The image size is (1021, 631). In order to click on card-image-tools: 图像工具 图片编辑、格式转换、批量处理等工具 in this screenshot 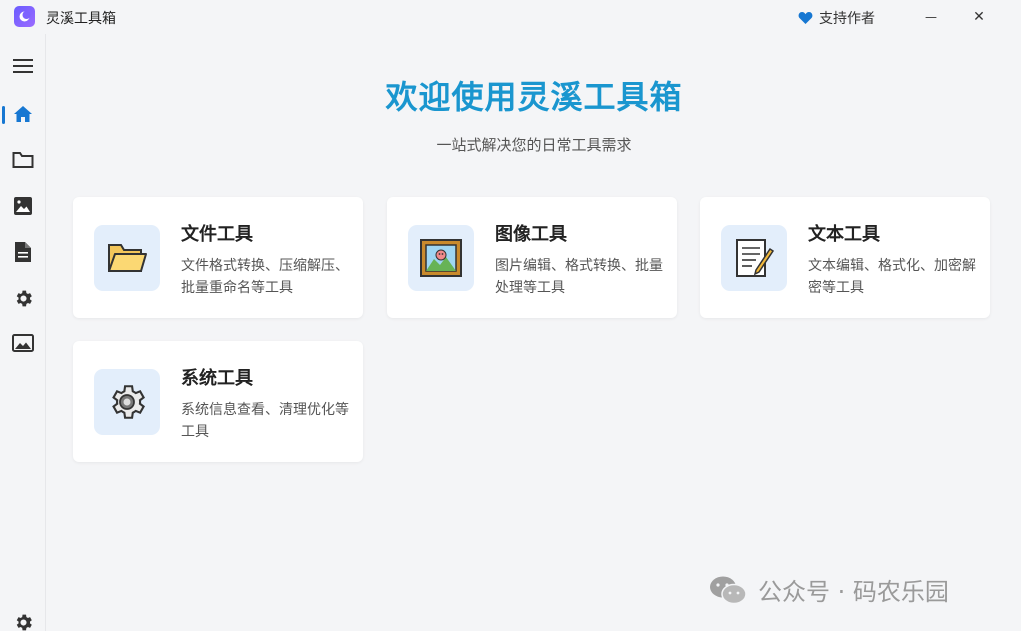, I will do `click(532, 257)`.